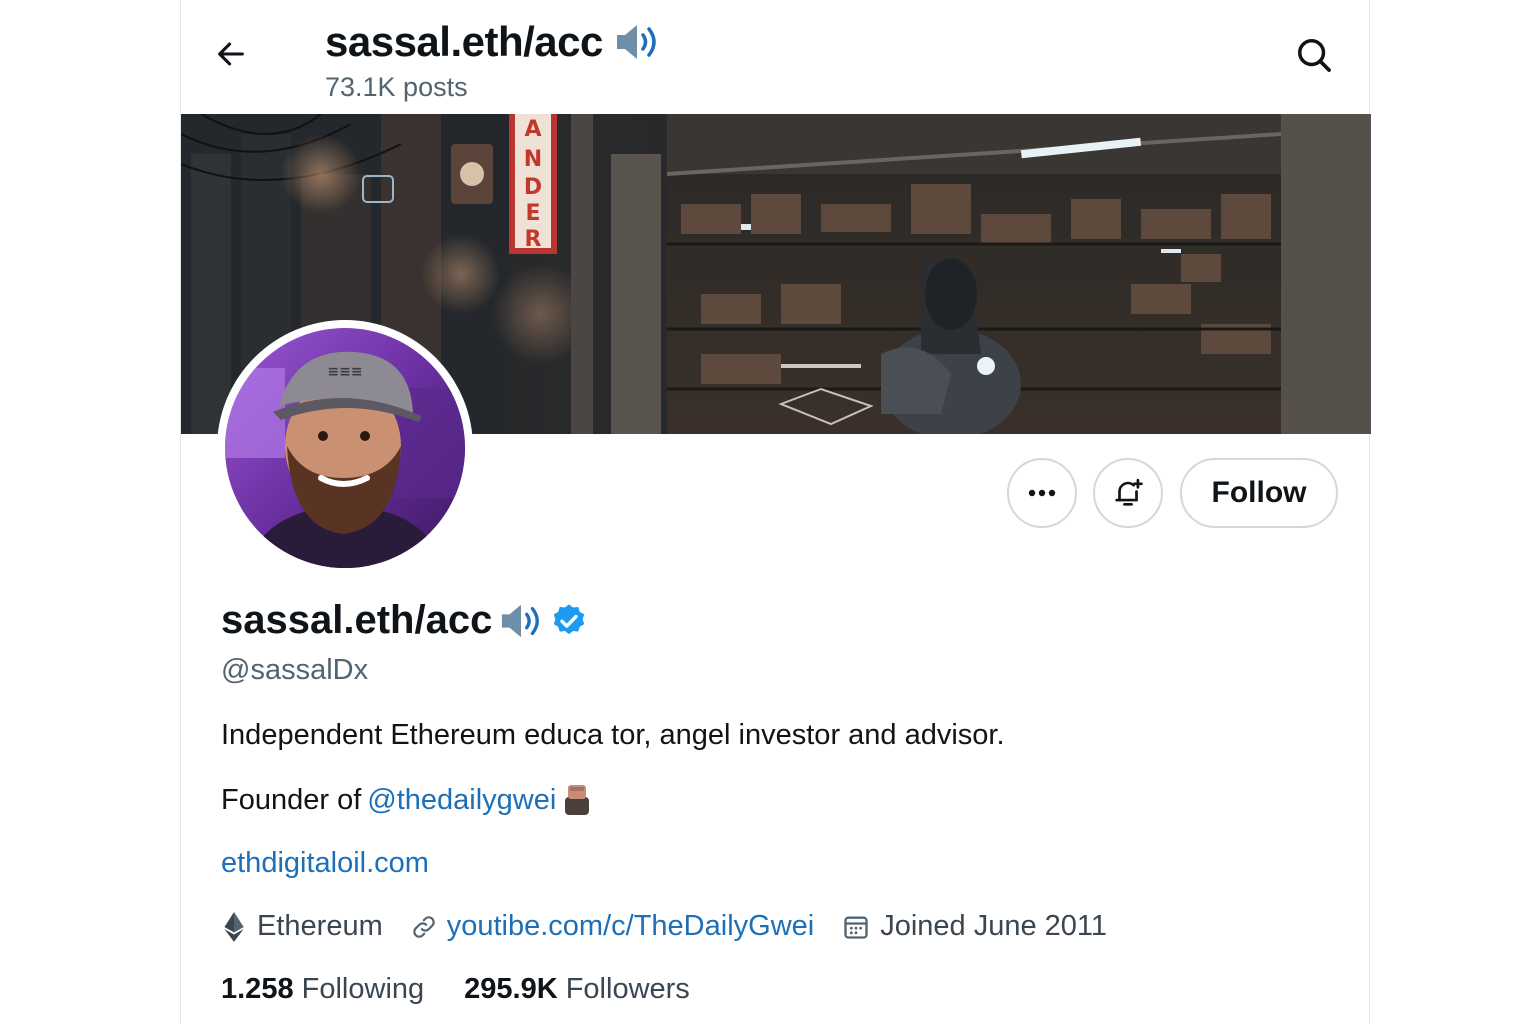  Describe the element at coordinates (455, 989) in the screenshot. I see `follow-stats: 1.258 Following 295.9K Followers` at that location.